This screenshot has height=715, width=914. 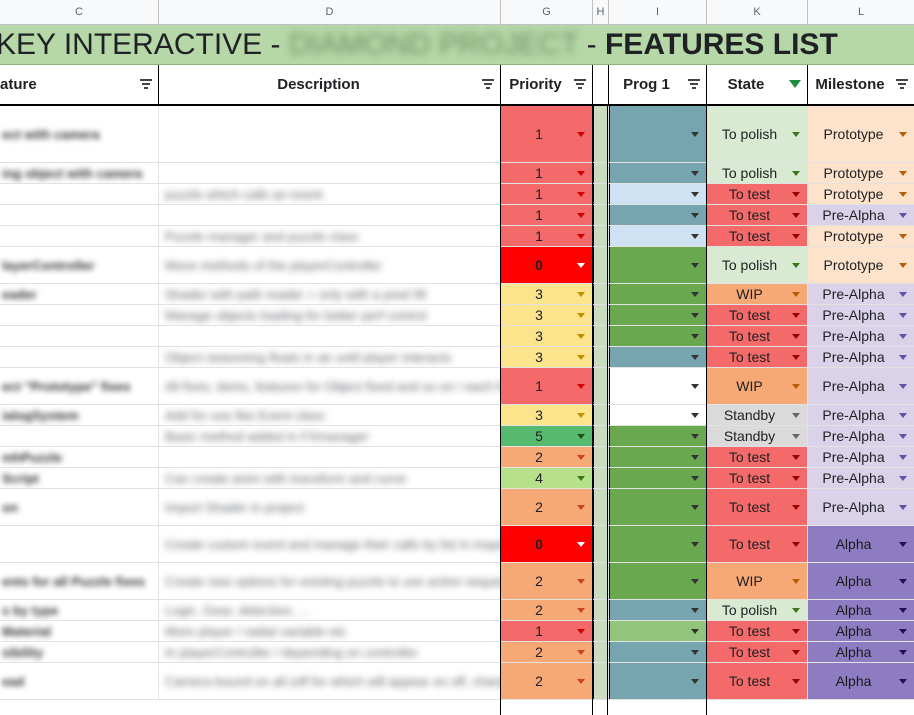 I want to click on feature-cell: eader, so click(x=79, y=294).